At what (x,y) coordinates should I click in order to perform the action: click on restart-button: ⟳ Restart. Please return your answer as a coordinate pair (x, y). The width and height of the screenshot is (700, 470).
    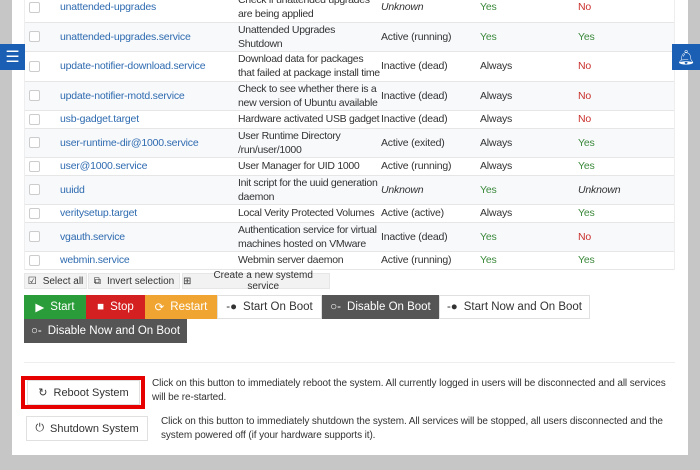
    Looking at the image, I should click on (181, 307).